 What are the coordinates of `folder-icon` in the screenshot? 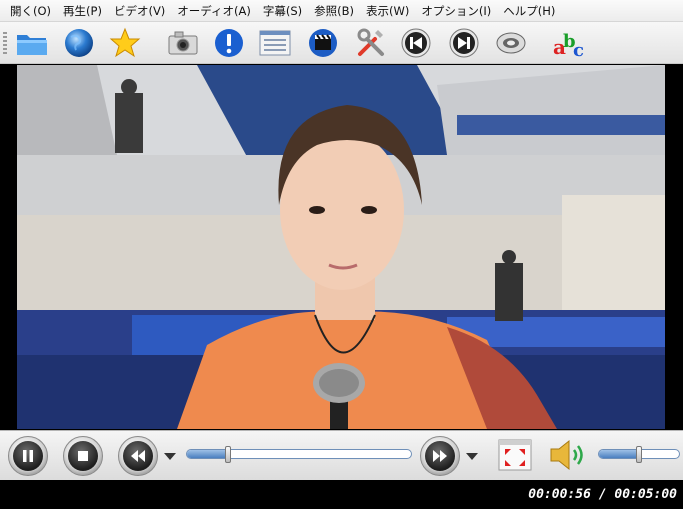 It's located at (32, 45).